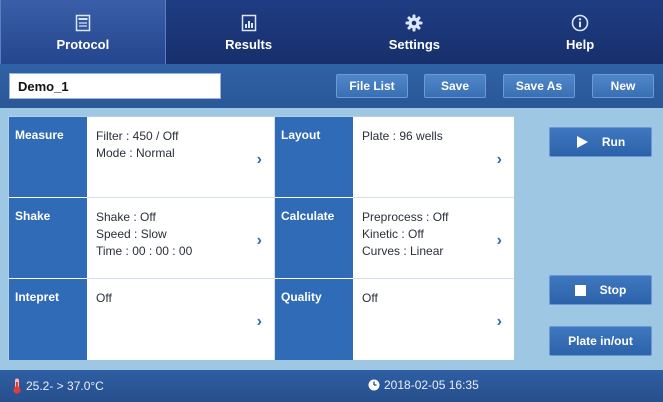 Image resolution: width=663 pixels, height=402 pixels. Describe the element at coordinates (613, 142) in the screenshot. I see `run-label: Run` at that location.